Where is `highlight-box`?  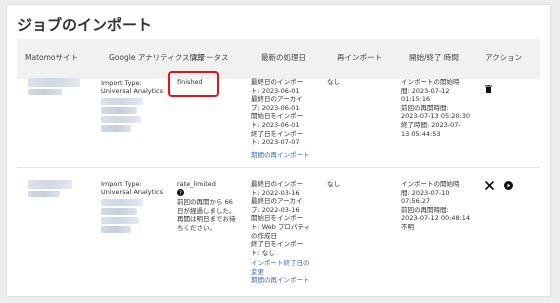 highlight-box is located at coordinates (193, 84).